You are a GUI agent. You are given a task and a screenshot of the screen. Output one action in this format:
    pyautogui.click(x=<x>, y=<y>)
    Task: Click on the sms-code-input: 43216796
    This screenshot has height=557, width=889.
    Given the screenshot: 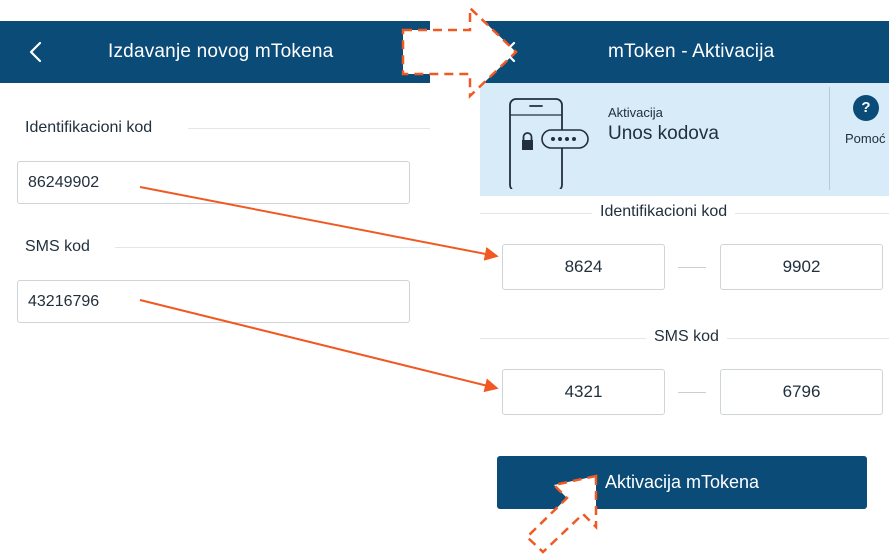 What is the action you would take?
    pyautogui.click(x=213, y=301)
    